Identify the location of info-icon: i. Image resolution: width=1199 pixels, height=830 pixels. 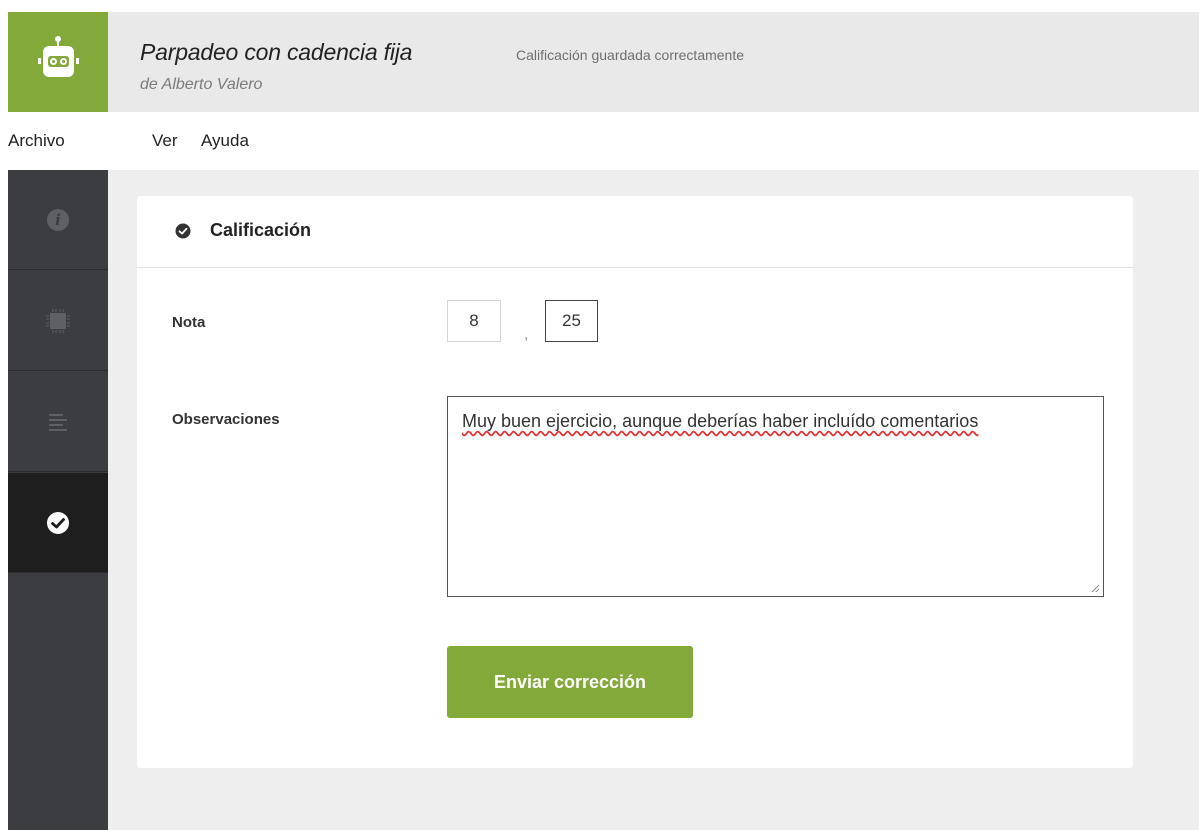
(58, 219).